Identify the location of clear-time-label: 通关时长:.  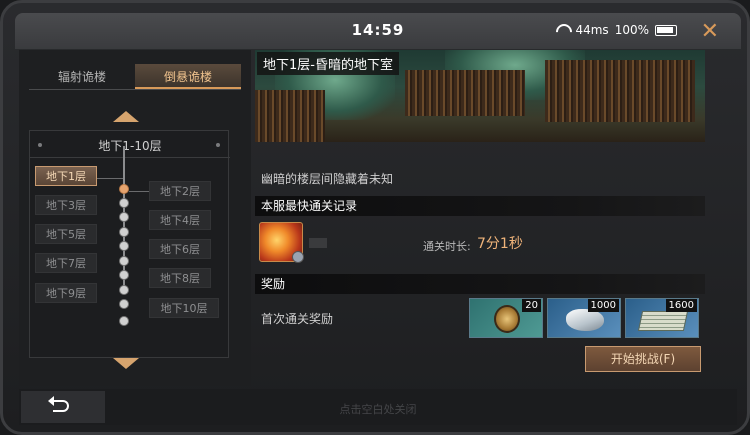
(447, 246).